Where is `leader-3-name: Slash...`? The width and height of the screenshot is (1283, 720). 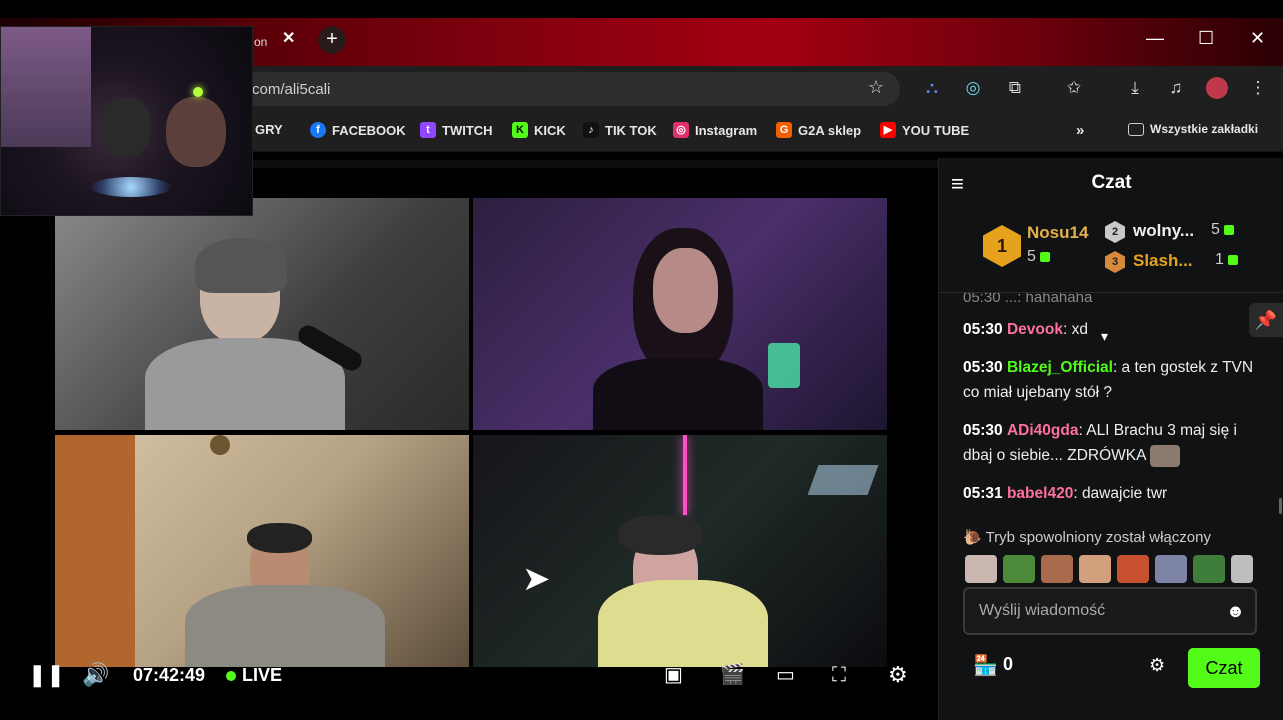
leader-3-name: Slash... is located at coordinates (1163, 261).